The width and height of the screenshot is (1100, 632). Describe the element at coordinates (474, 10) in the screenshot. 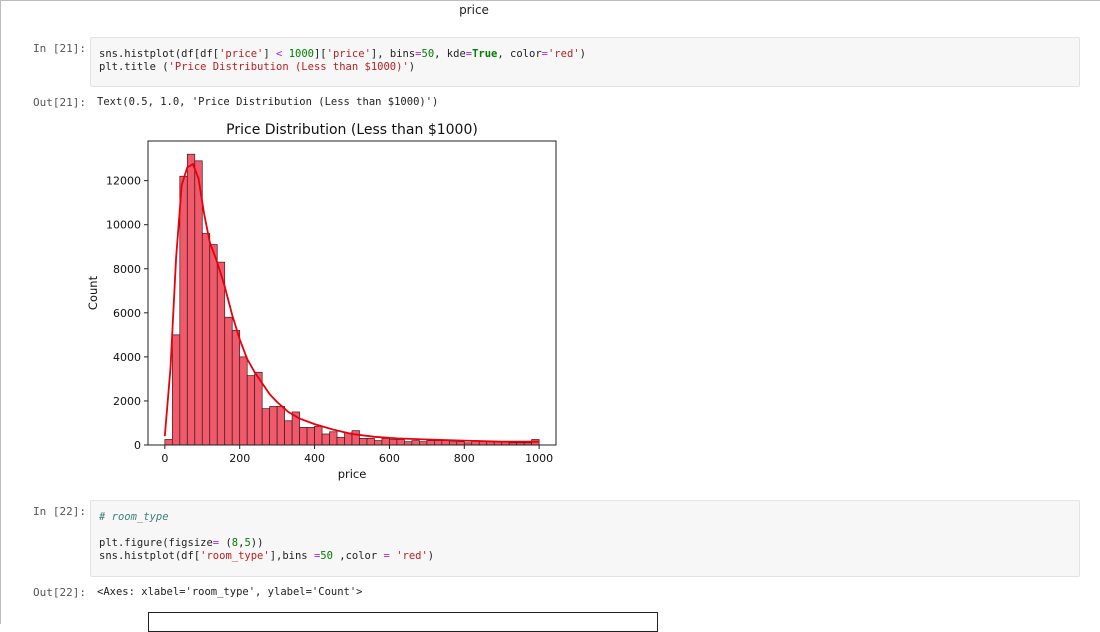

I see `previous-plot-xlabel: price` at that location.